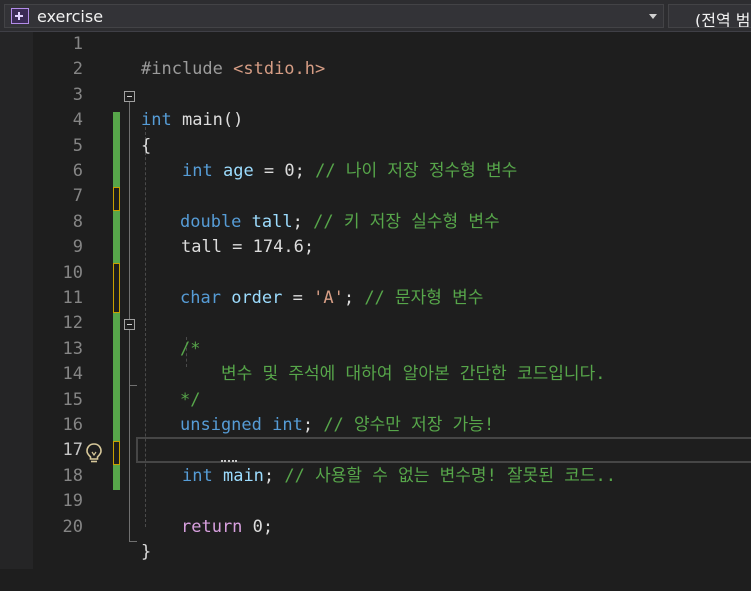 This screenshot has width=751, height=591. What do you see at coordinates (375, 157) in the screenshot?
I see `code-line-5: int age = 0; // 나이 저장 정수형 변수` at bounding box center [375, 157].